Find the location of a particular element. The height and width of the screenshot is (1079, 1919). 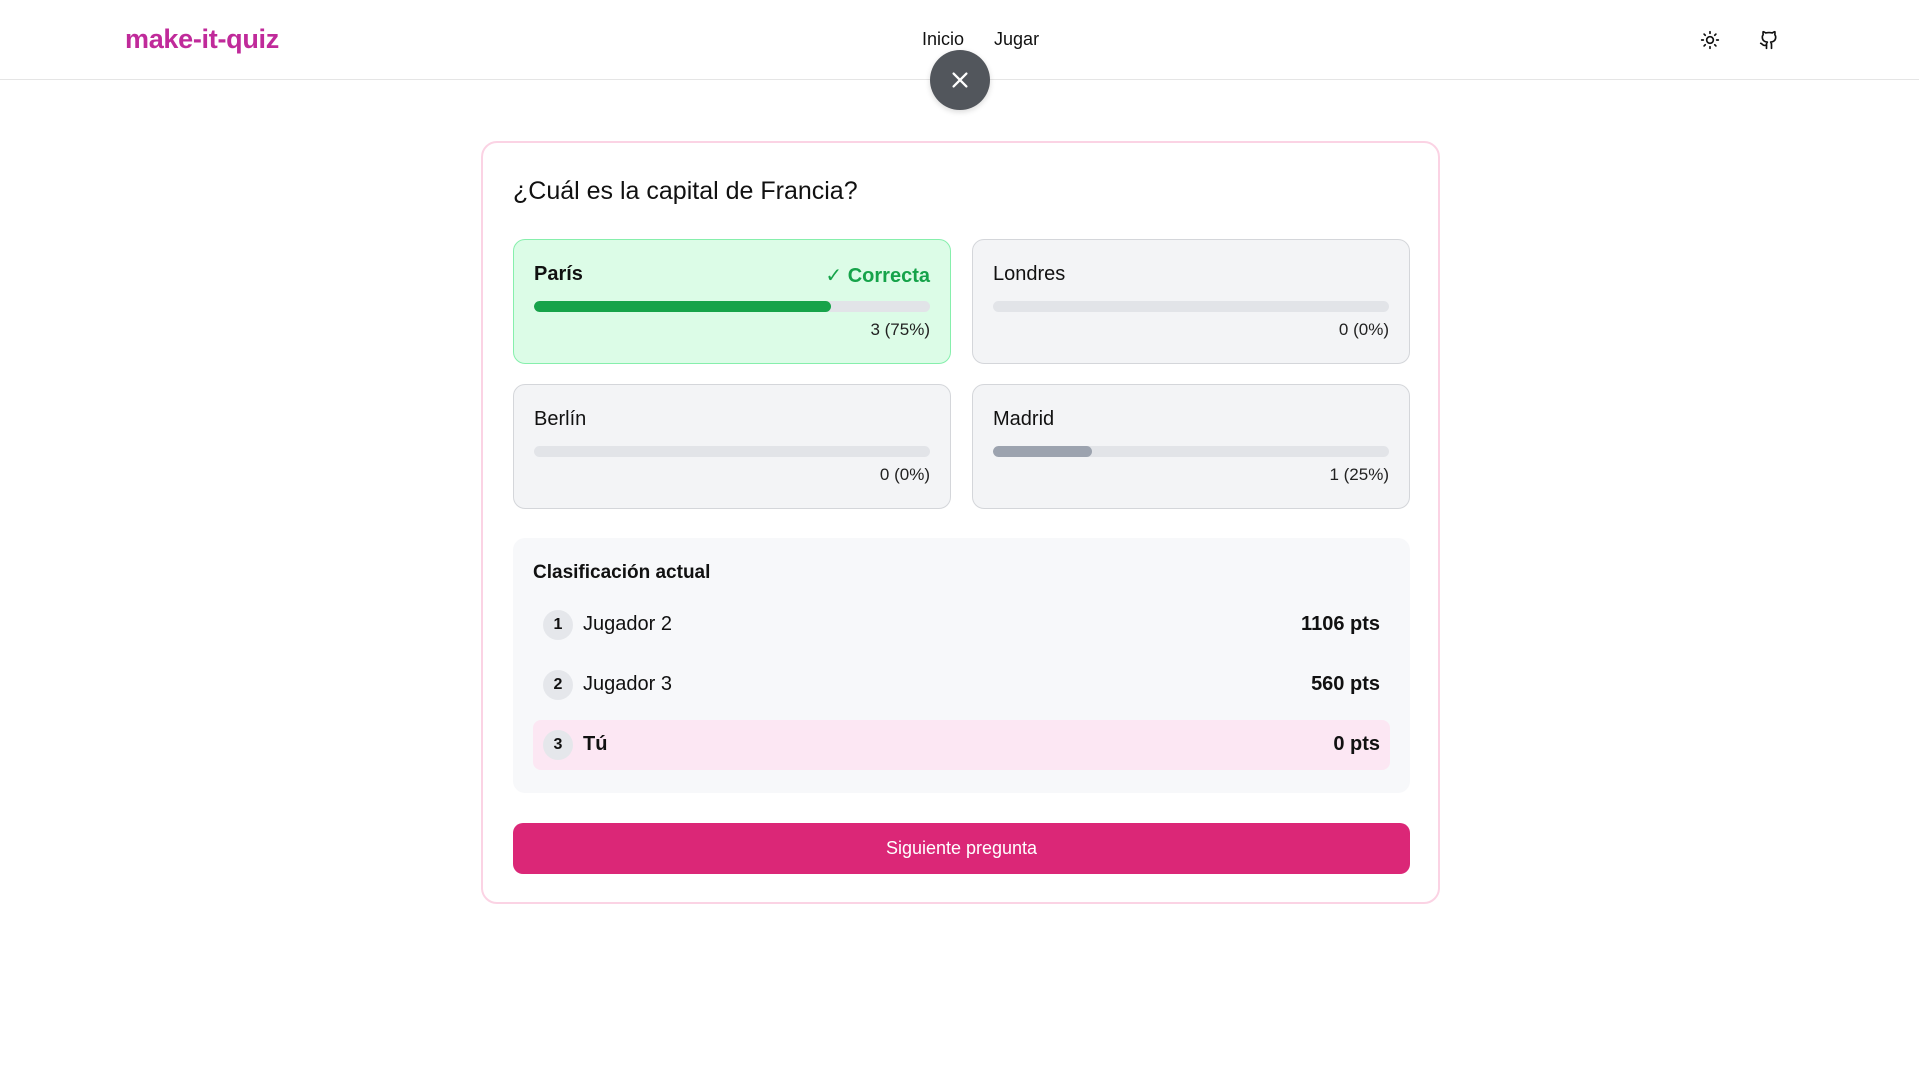

close-button is located at coordinates (960, 80).